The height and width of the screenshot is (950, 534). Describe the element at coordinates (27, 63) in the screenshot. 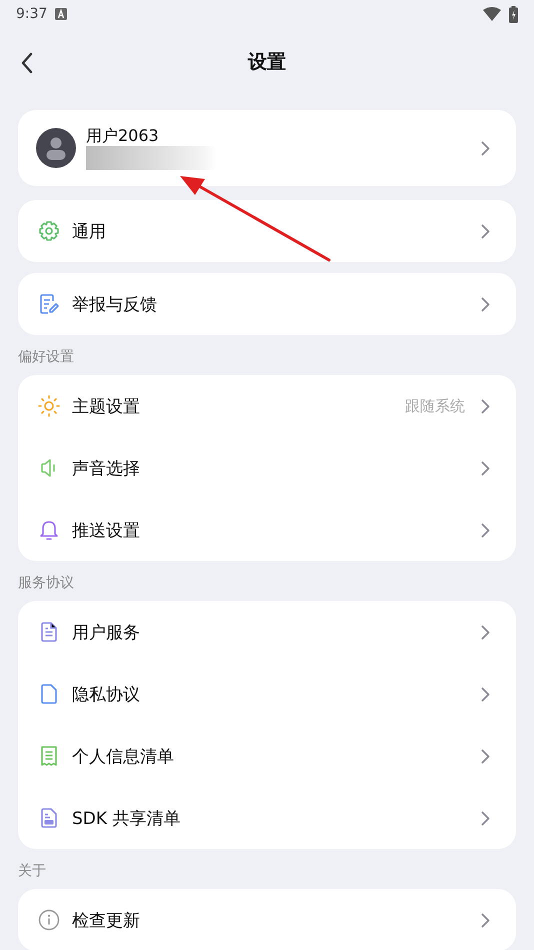

I see `chevron-left-icon` at that location.